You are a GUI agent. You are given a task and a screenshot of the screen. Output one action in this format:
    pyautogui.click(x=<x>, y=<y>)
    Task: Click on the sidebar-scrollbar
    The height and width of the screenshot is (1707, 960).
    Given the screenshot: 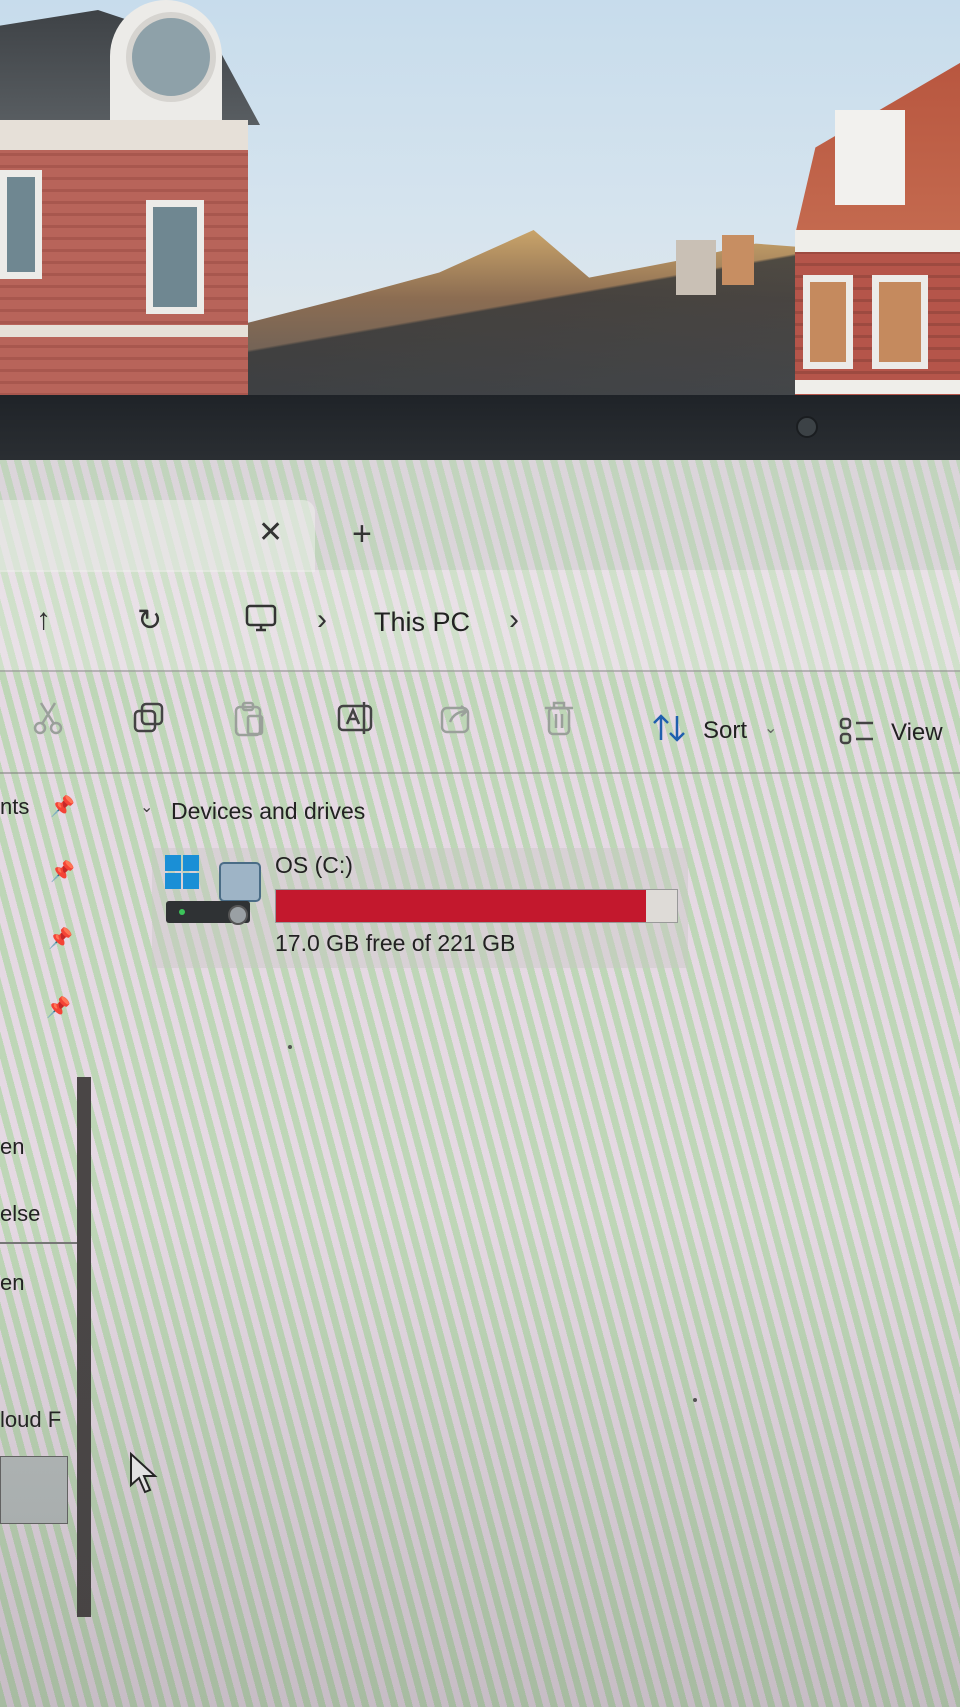 What is the action you would take?
    pyautogui.click(x=84, y=1347)
    